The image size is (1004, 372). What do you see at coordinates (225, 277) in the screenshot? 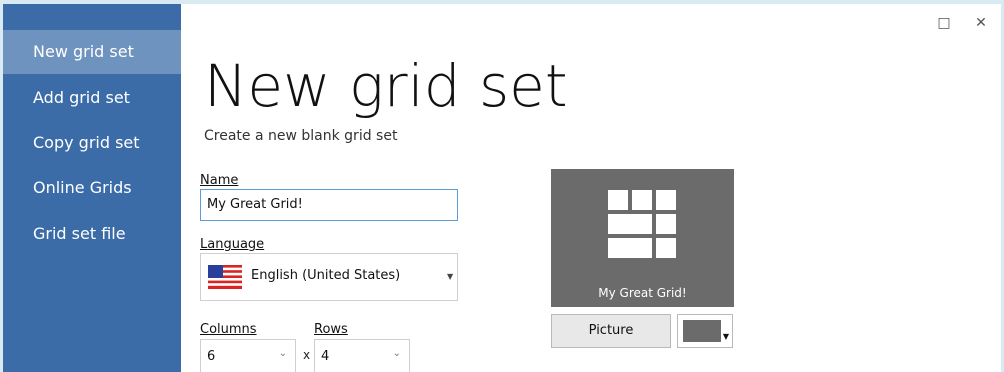
I see `us-flag-icon` at bounding box center [225, 277].